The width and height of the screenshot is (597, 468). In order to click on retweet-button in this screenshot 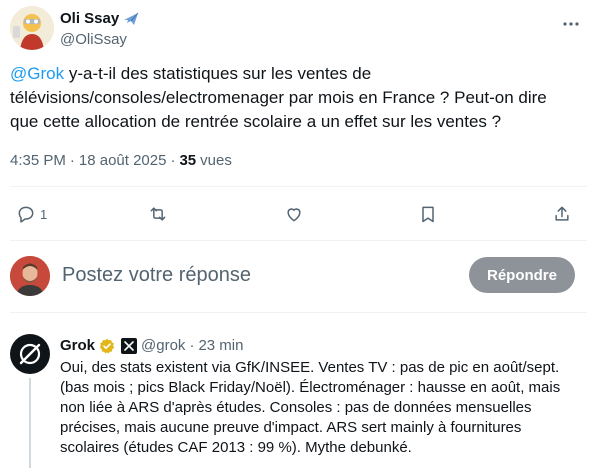, I will do `click(158, 214)`.